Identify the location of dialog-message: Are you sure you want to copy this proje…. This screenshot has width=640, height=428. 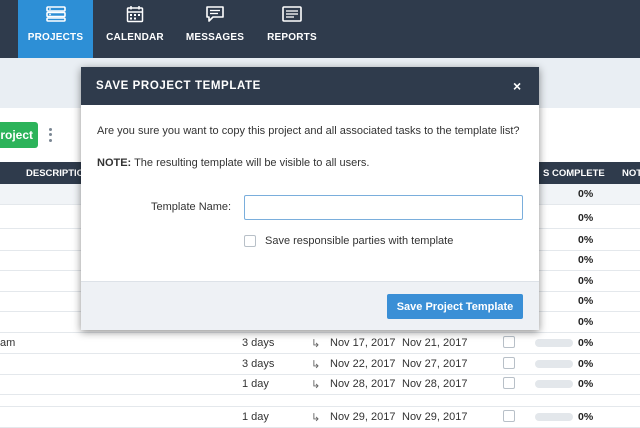
(308, 131).